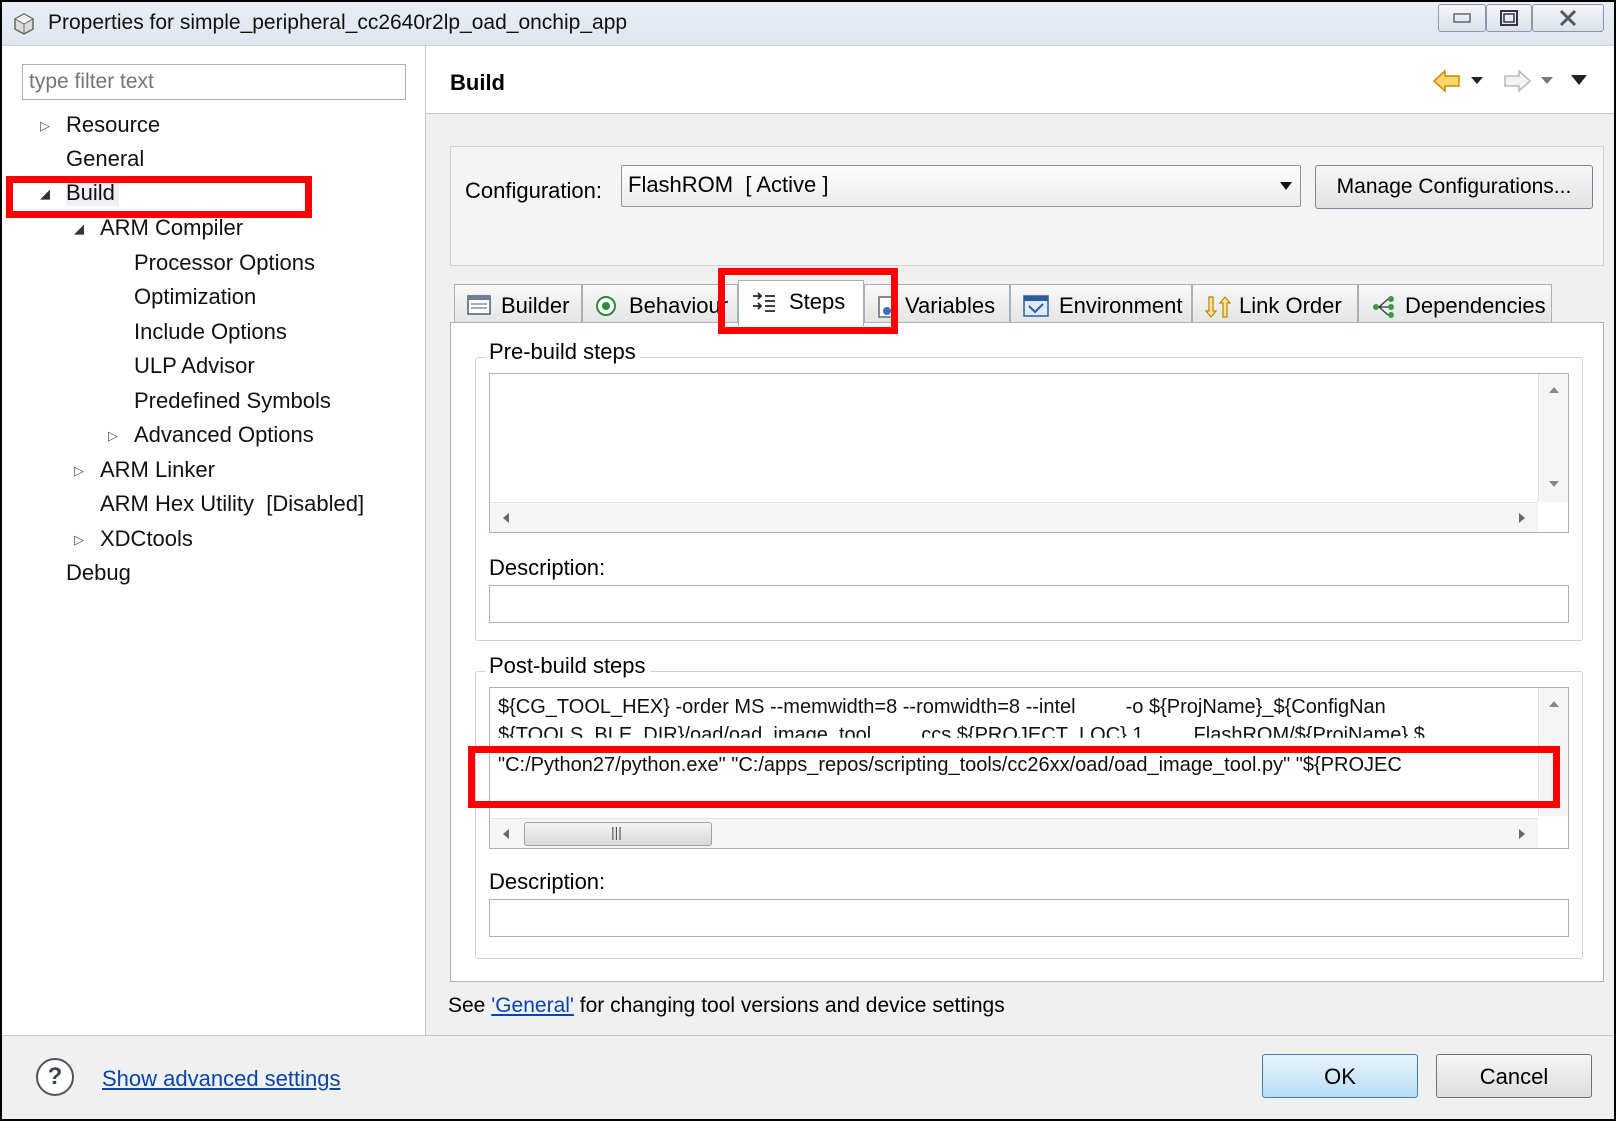  I want to click on close-button, so click(1568, 18).